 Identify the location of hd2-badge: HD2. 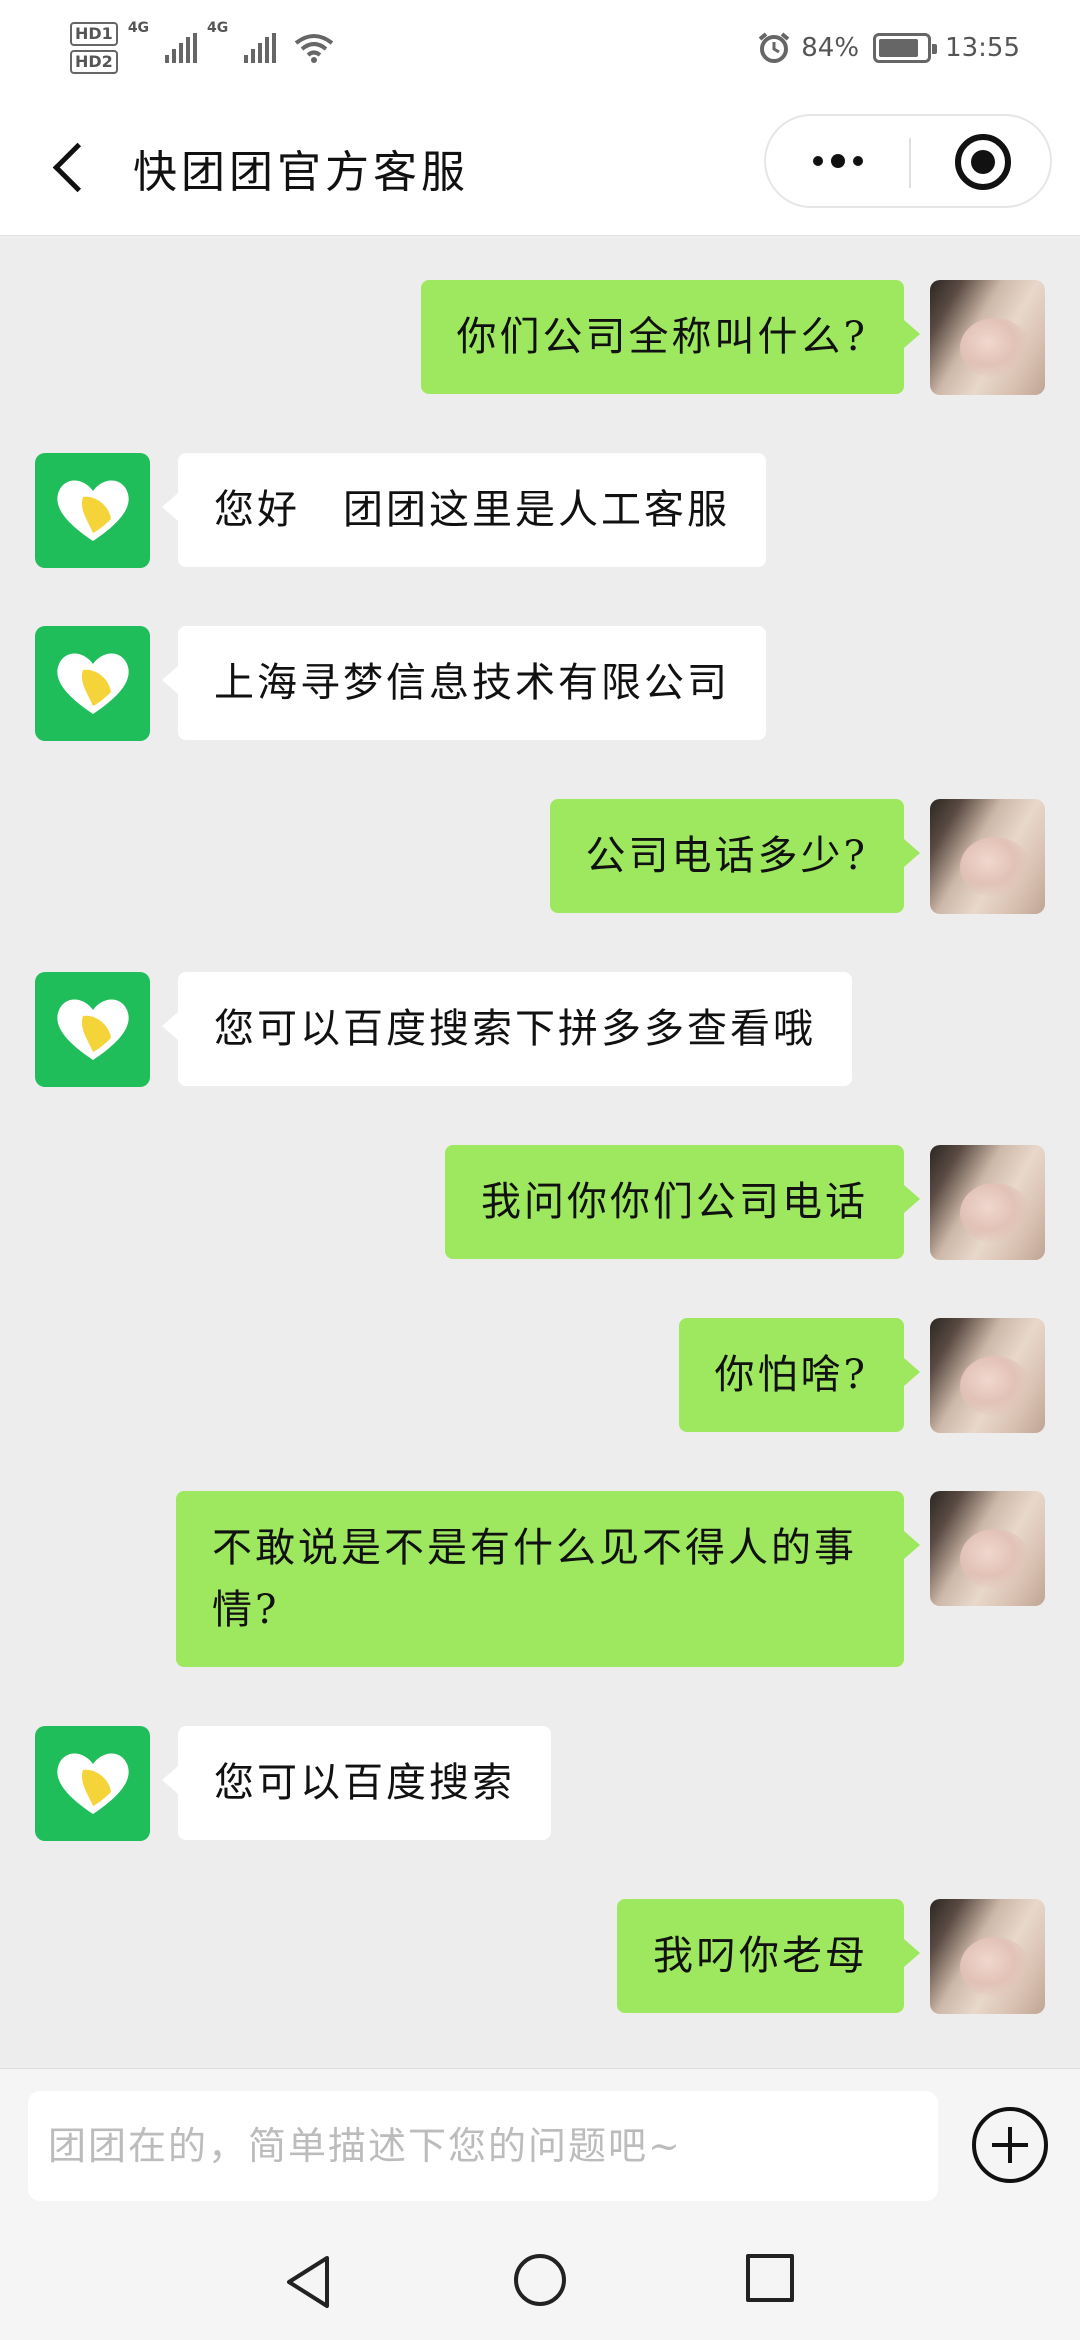
(94, 62).